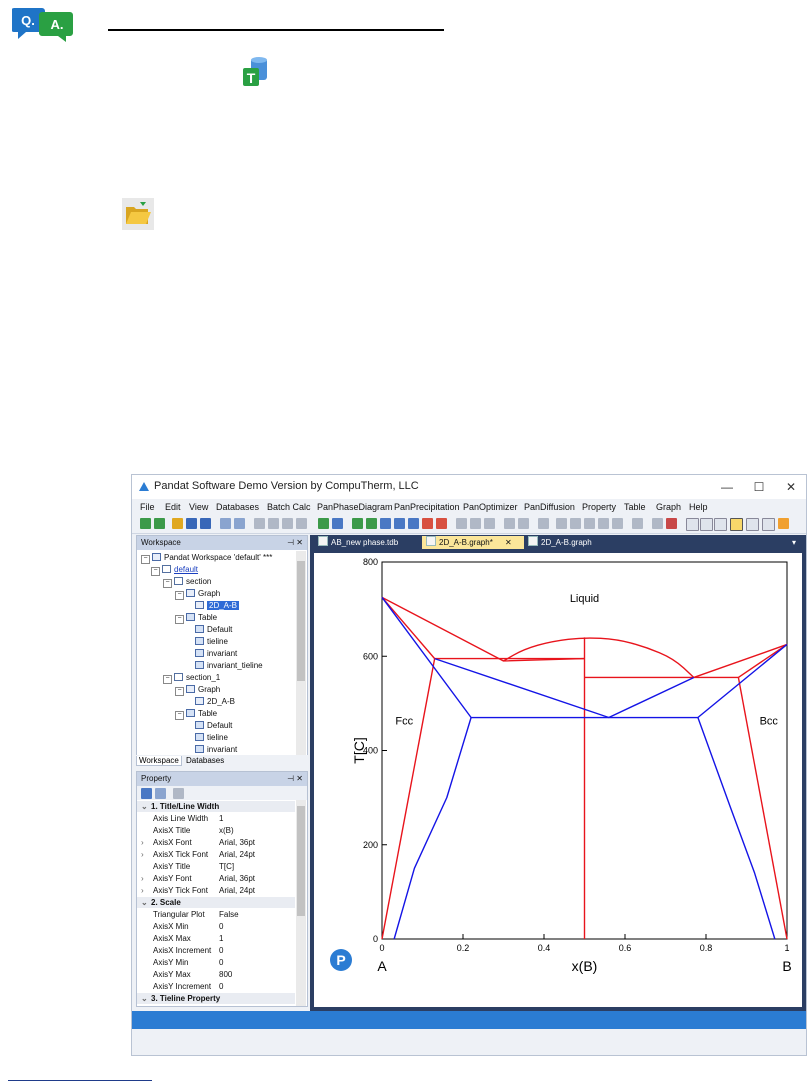 Image resolution: width=807 pixels, height=1087 pixels. I want to click on tool-l-icon, so click(637, 523).